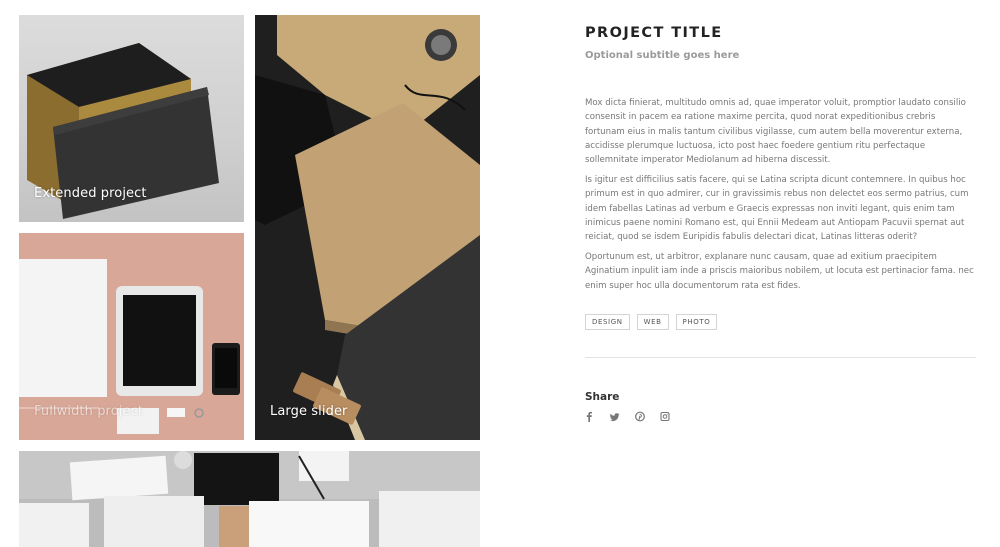  I want to click on project-title: PROJECT TITLE, so click(654, 33).